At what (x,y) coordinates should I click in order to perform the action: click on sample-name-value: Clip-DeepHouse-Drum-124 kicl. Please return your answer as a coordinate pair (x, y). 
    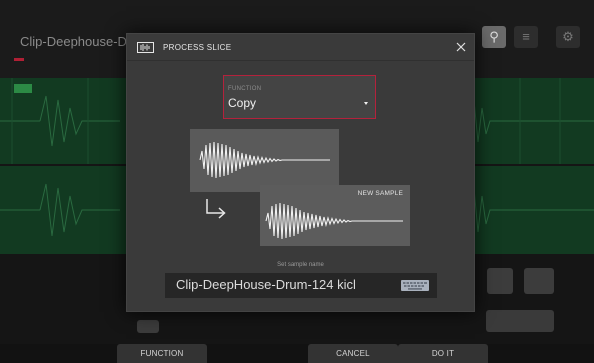
    Looking at the image, I should click on (266, 284).